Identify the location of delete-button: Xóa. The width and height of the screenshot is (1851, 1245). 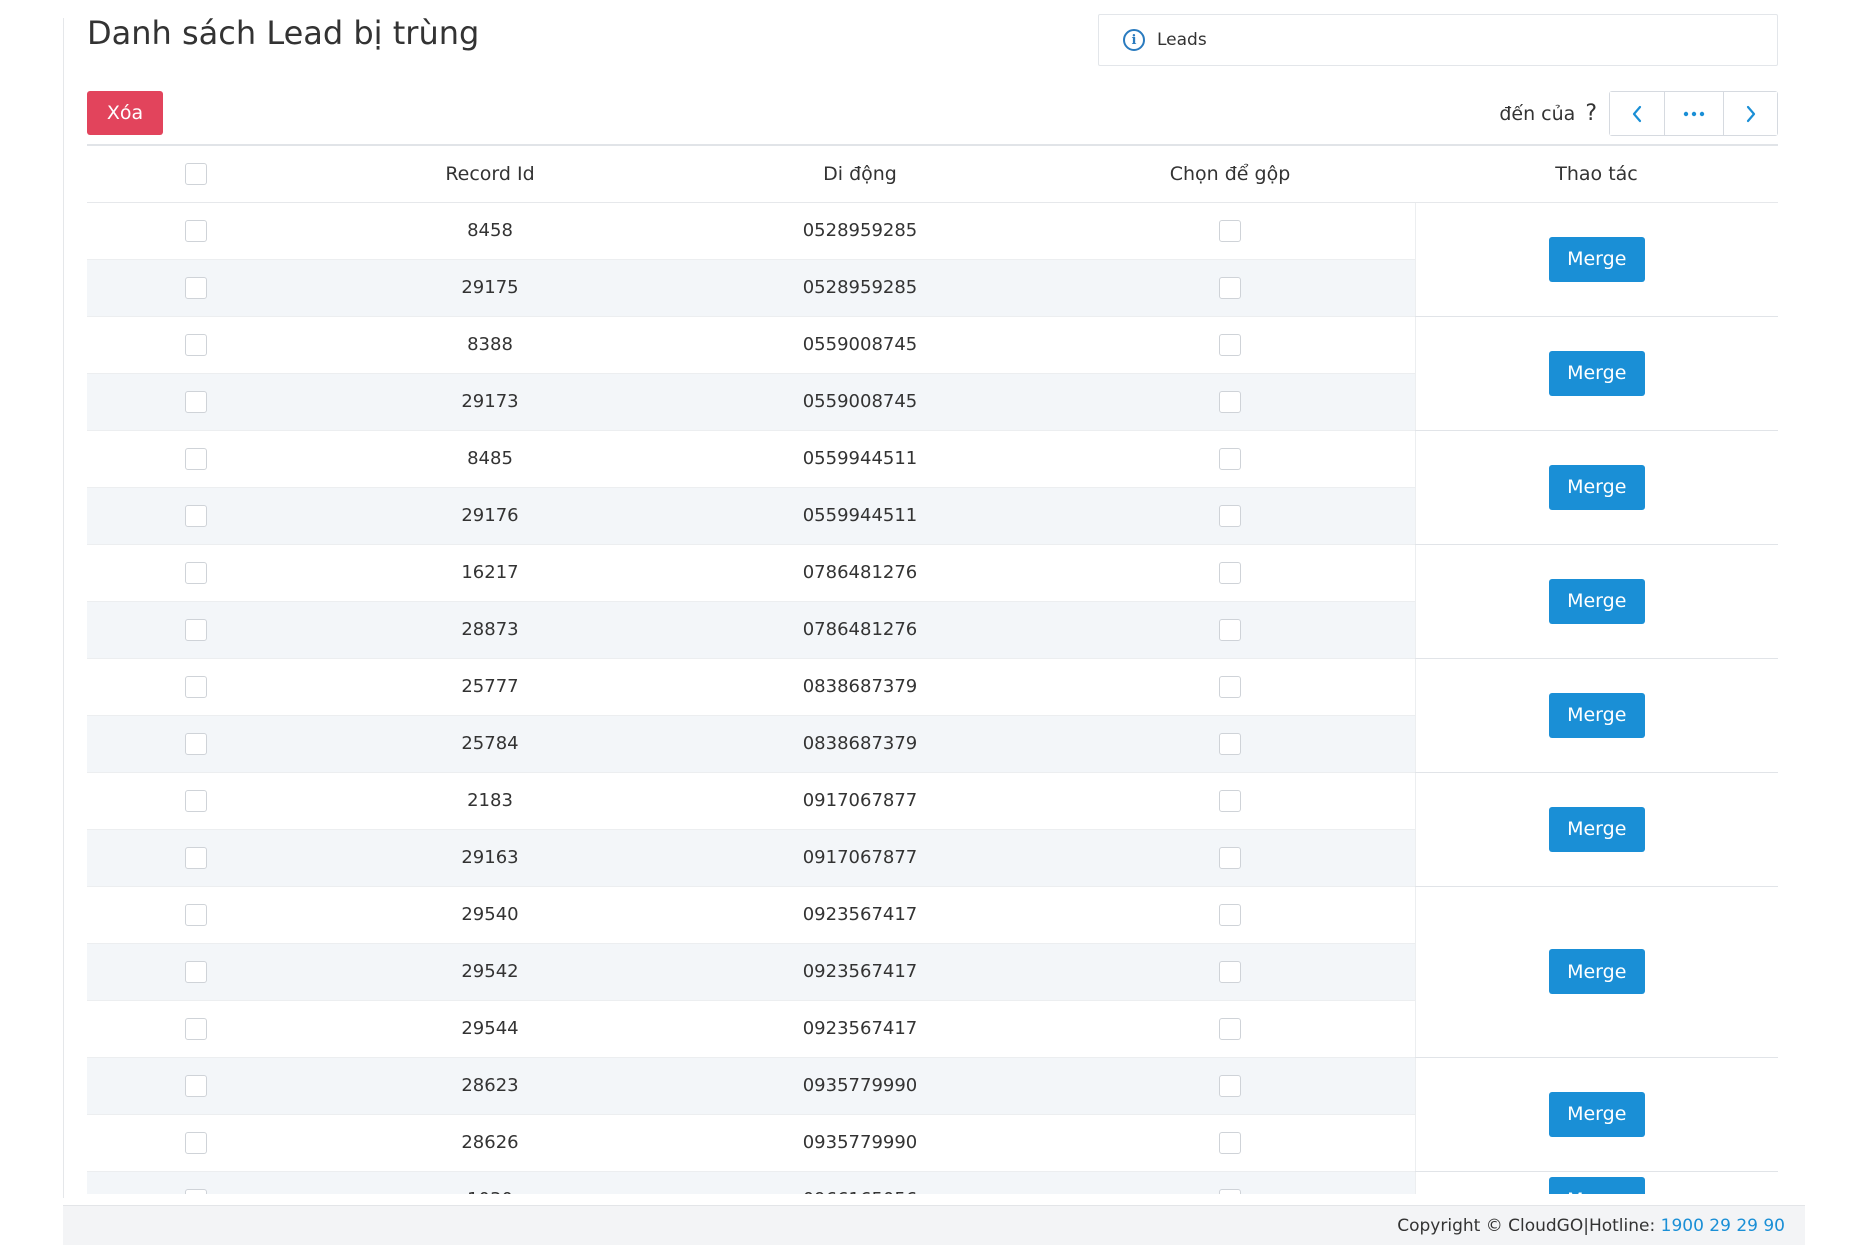
(125, 113).